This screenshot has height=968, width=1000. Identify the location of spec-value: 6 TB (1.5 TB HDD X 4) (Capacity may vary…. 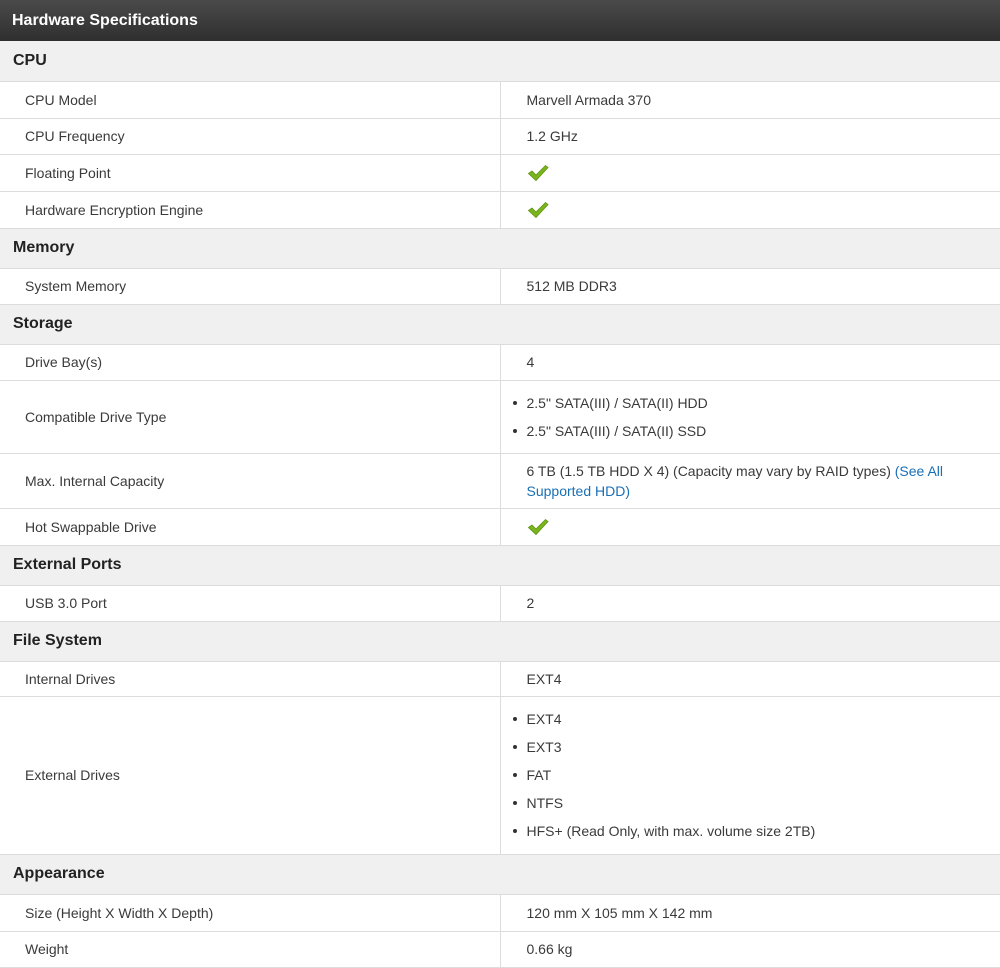
(750, 481).